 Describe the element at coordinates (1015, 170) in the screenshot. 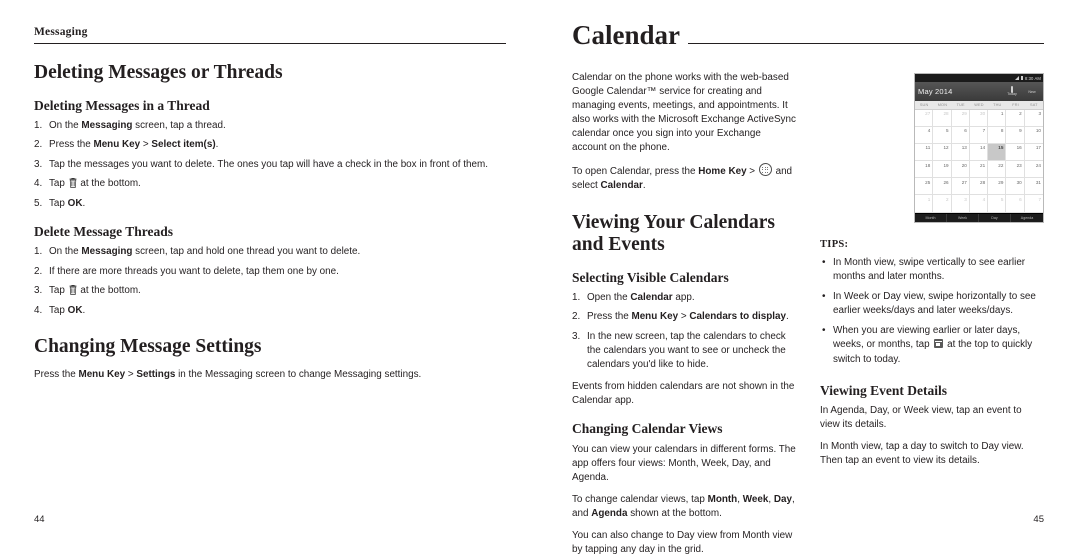

I see `calendar-day-cell: 23` at that location.